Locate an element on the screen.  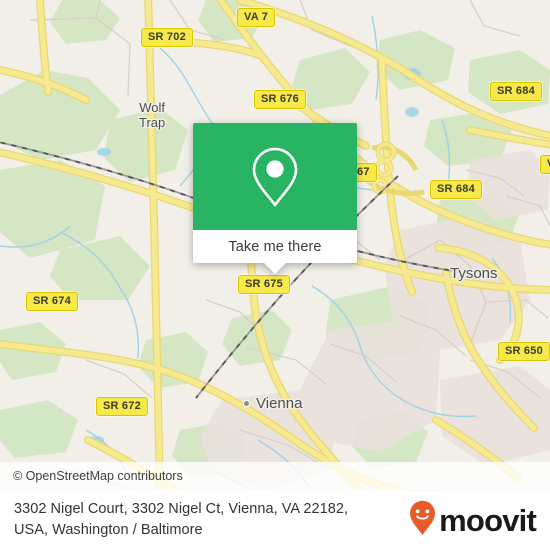
road-shield-sr-702: SR 702 is located at coordinates (167, 37).